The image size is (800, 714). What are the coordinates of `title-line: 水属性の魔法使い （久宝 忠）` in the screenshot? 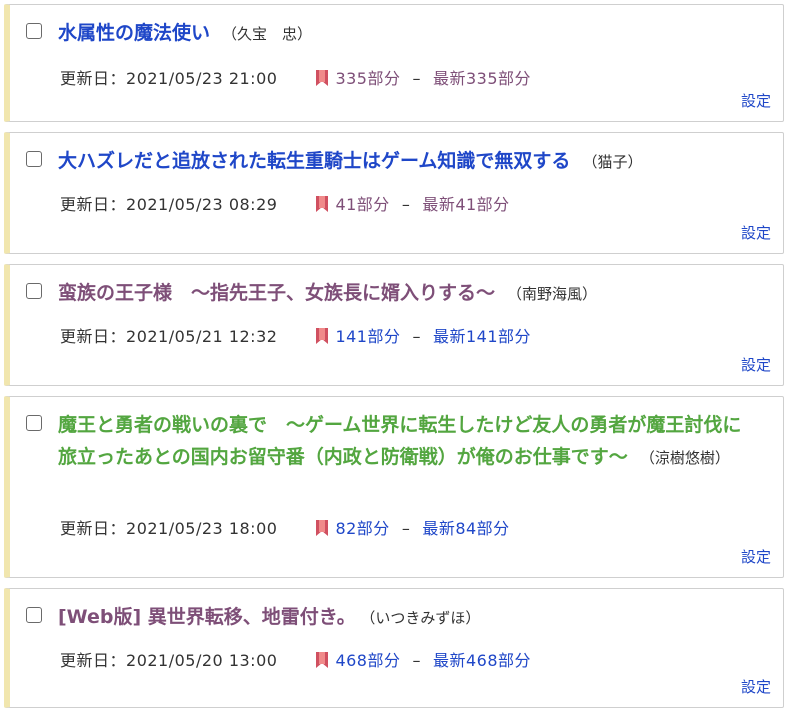 It's located at (408, 33).